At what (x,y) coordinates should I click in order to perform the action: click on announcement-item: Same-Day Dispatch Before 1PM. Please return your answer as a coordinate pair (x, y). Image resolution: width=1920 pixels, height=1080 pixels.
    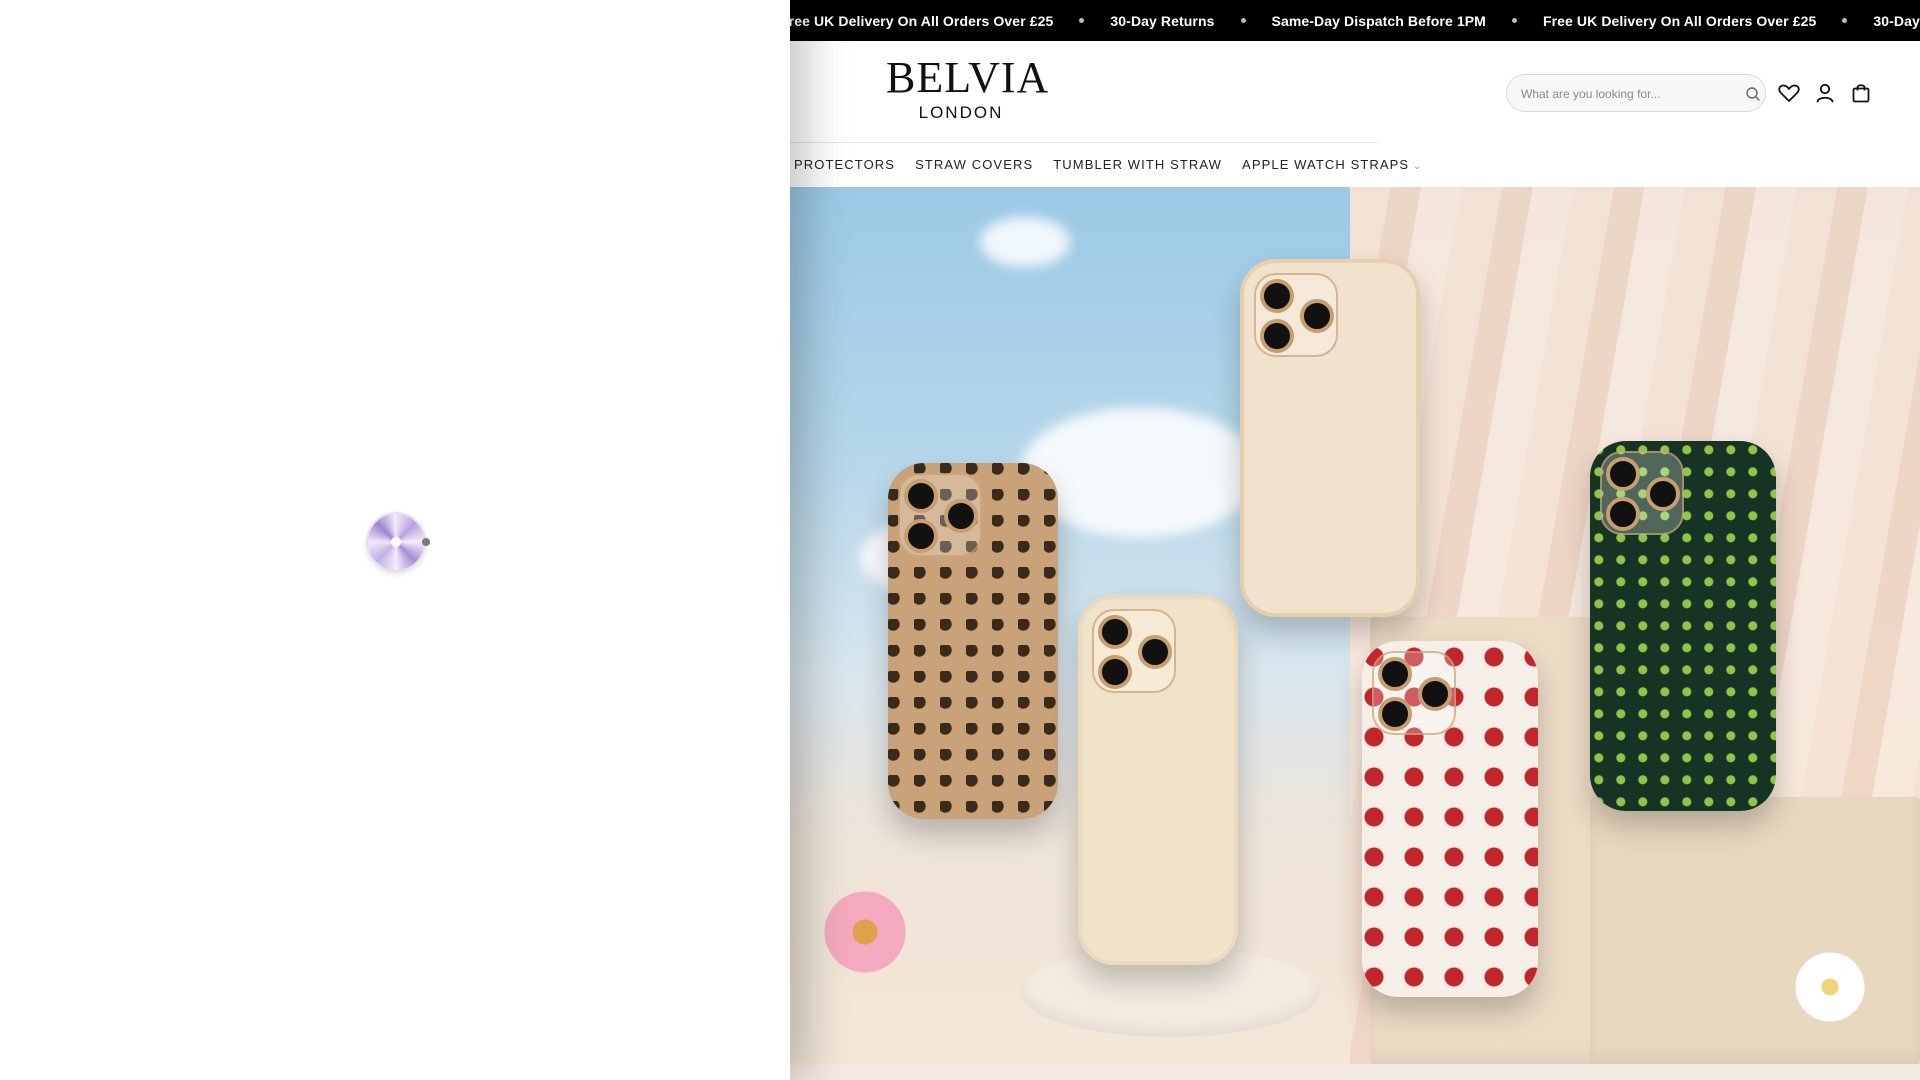
    Looking at the image, I should click on (1378, 20).